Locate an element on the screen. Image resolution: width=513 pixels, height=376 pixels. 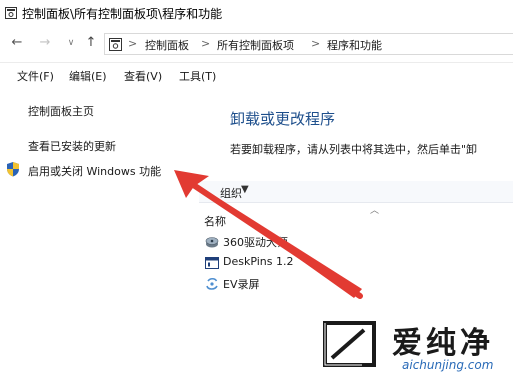
menu-view: 查看(V) is located at coordinates (143, 76).